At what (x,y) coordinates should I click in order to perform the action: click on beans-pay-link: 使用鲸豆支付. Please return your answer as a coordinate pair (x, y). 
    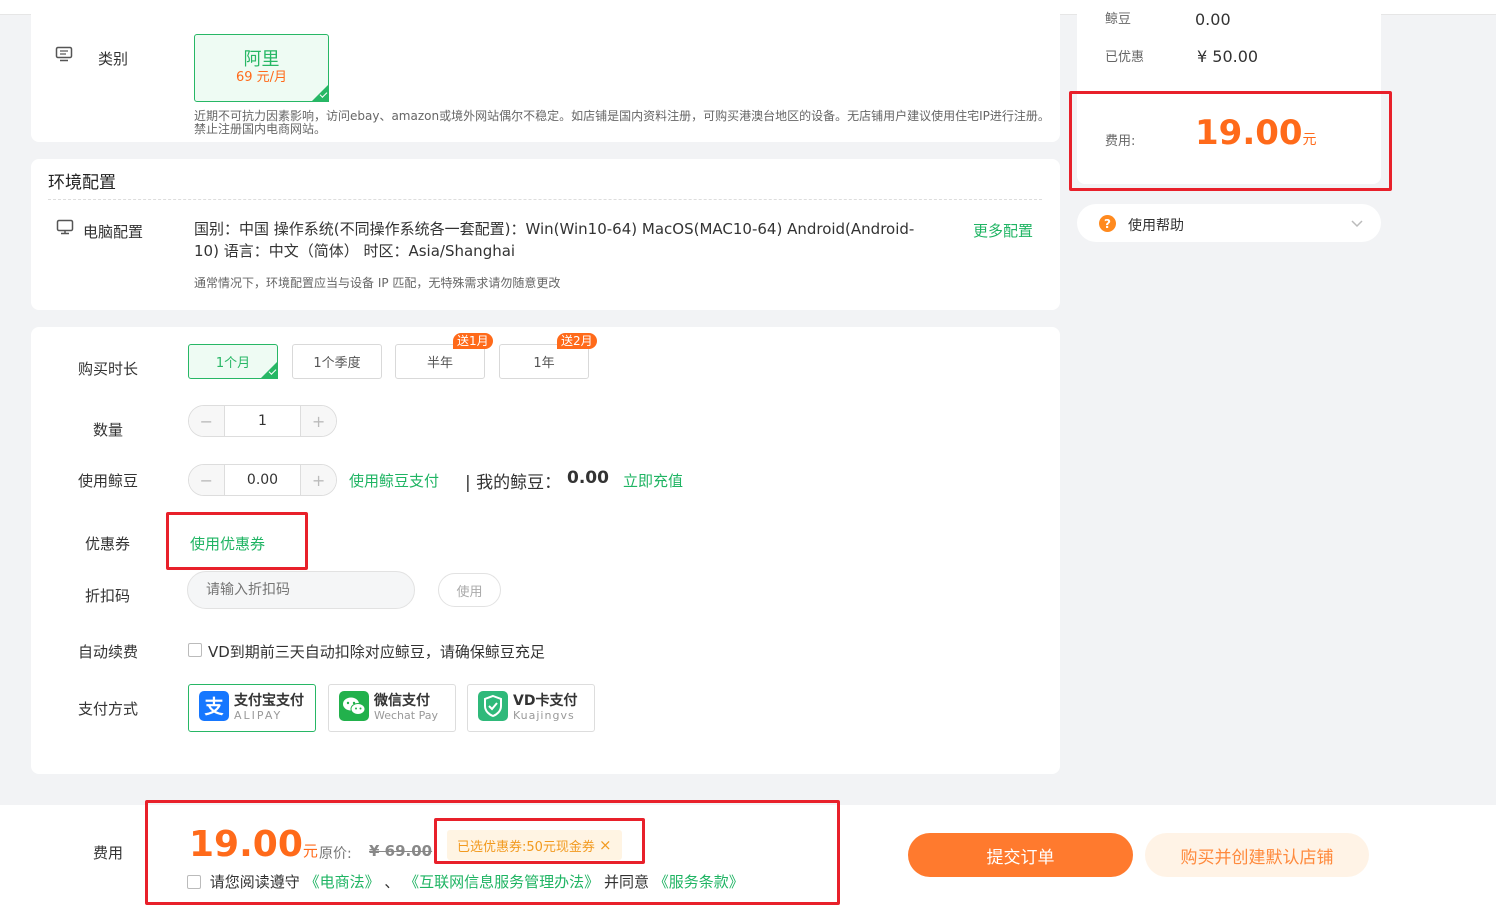
    Looking at the image, I should click on (394, 480).